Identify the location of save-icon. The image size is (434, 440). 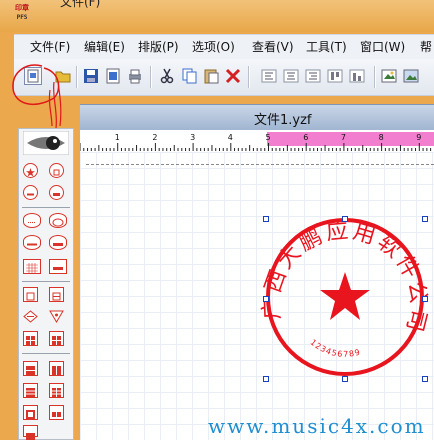
(91, 76).